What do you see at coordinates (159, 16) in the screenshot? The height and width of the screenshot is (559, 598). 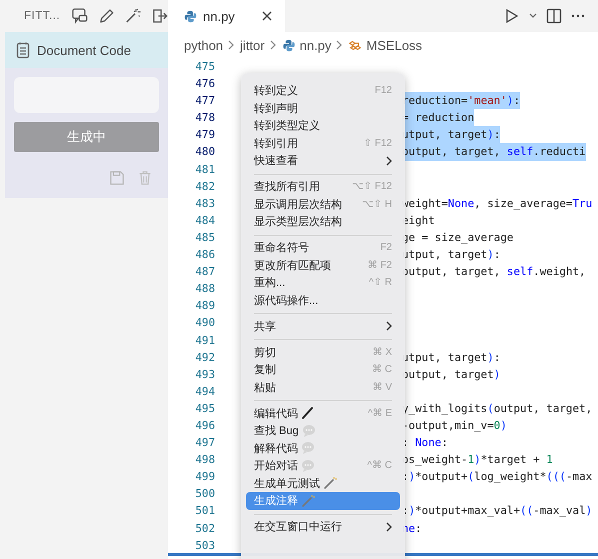 I see `exit-icon` at bounding box center [159, 16].